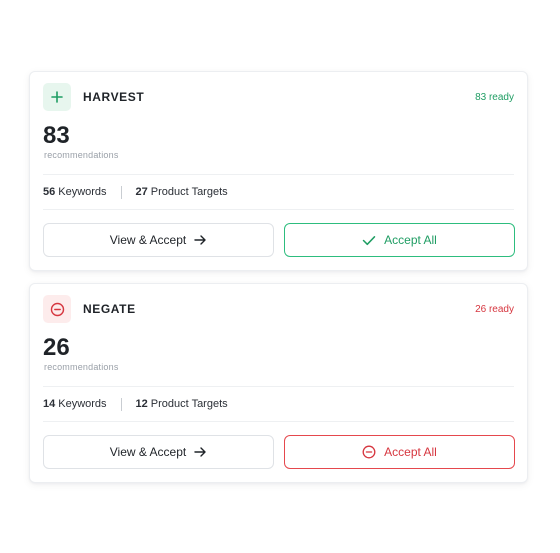 The width and height of the screenshot is (560, 553). What do you see at coordinates (82, 192) in the screenshot?
I see `harvest-keywords-label: Keywords` at bounding box center [82, 192].